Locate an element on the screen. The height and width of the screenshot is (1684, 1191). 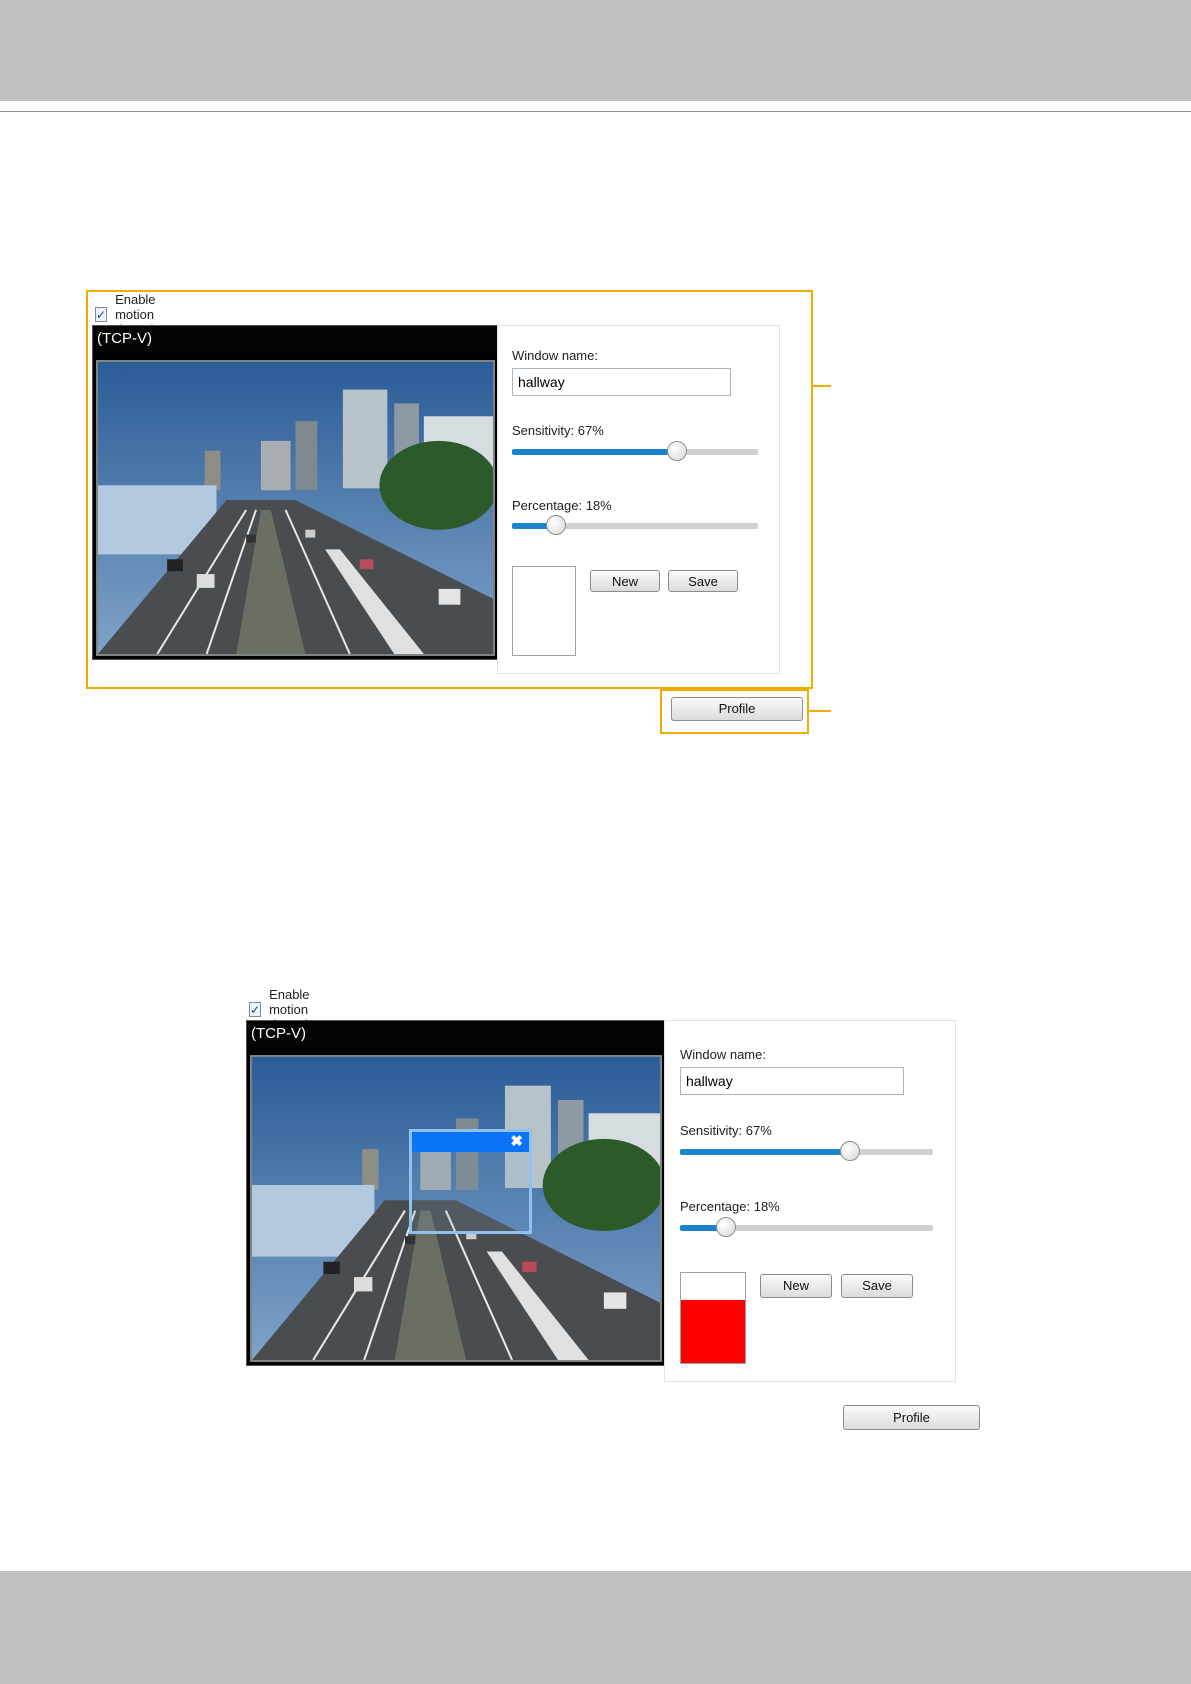
motion-window: ✖ is located at coordinates (470, 1181).